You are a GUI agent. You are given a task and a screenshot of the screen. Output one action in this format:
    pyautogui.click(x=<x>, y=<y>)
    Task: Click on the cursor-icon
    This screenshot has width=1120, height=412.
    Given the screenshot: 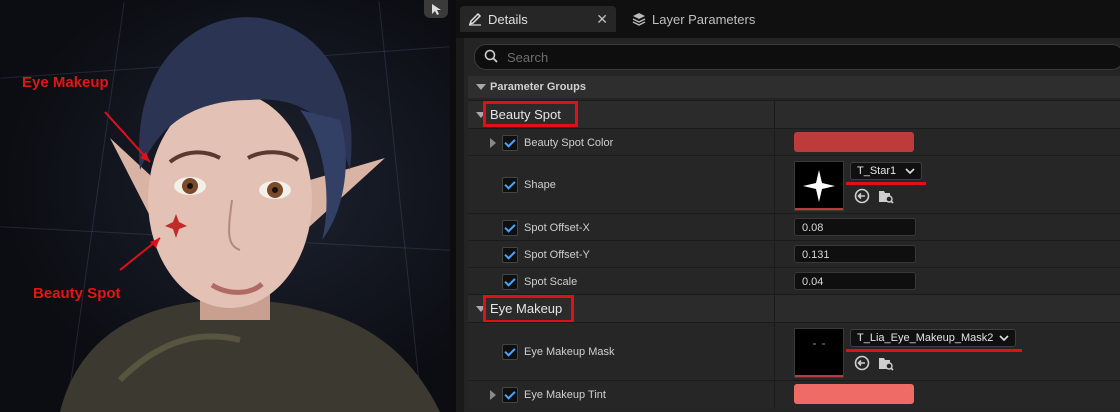 What is the action you would take?
    pyautogui.click(x=436, y=9)
    